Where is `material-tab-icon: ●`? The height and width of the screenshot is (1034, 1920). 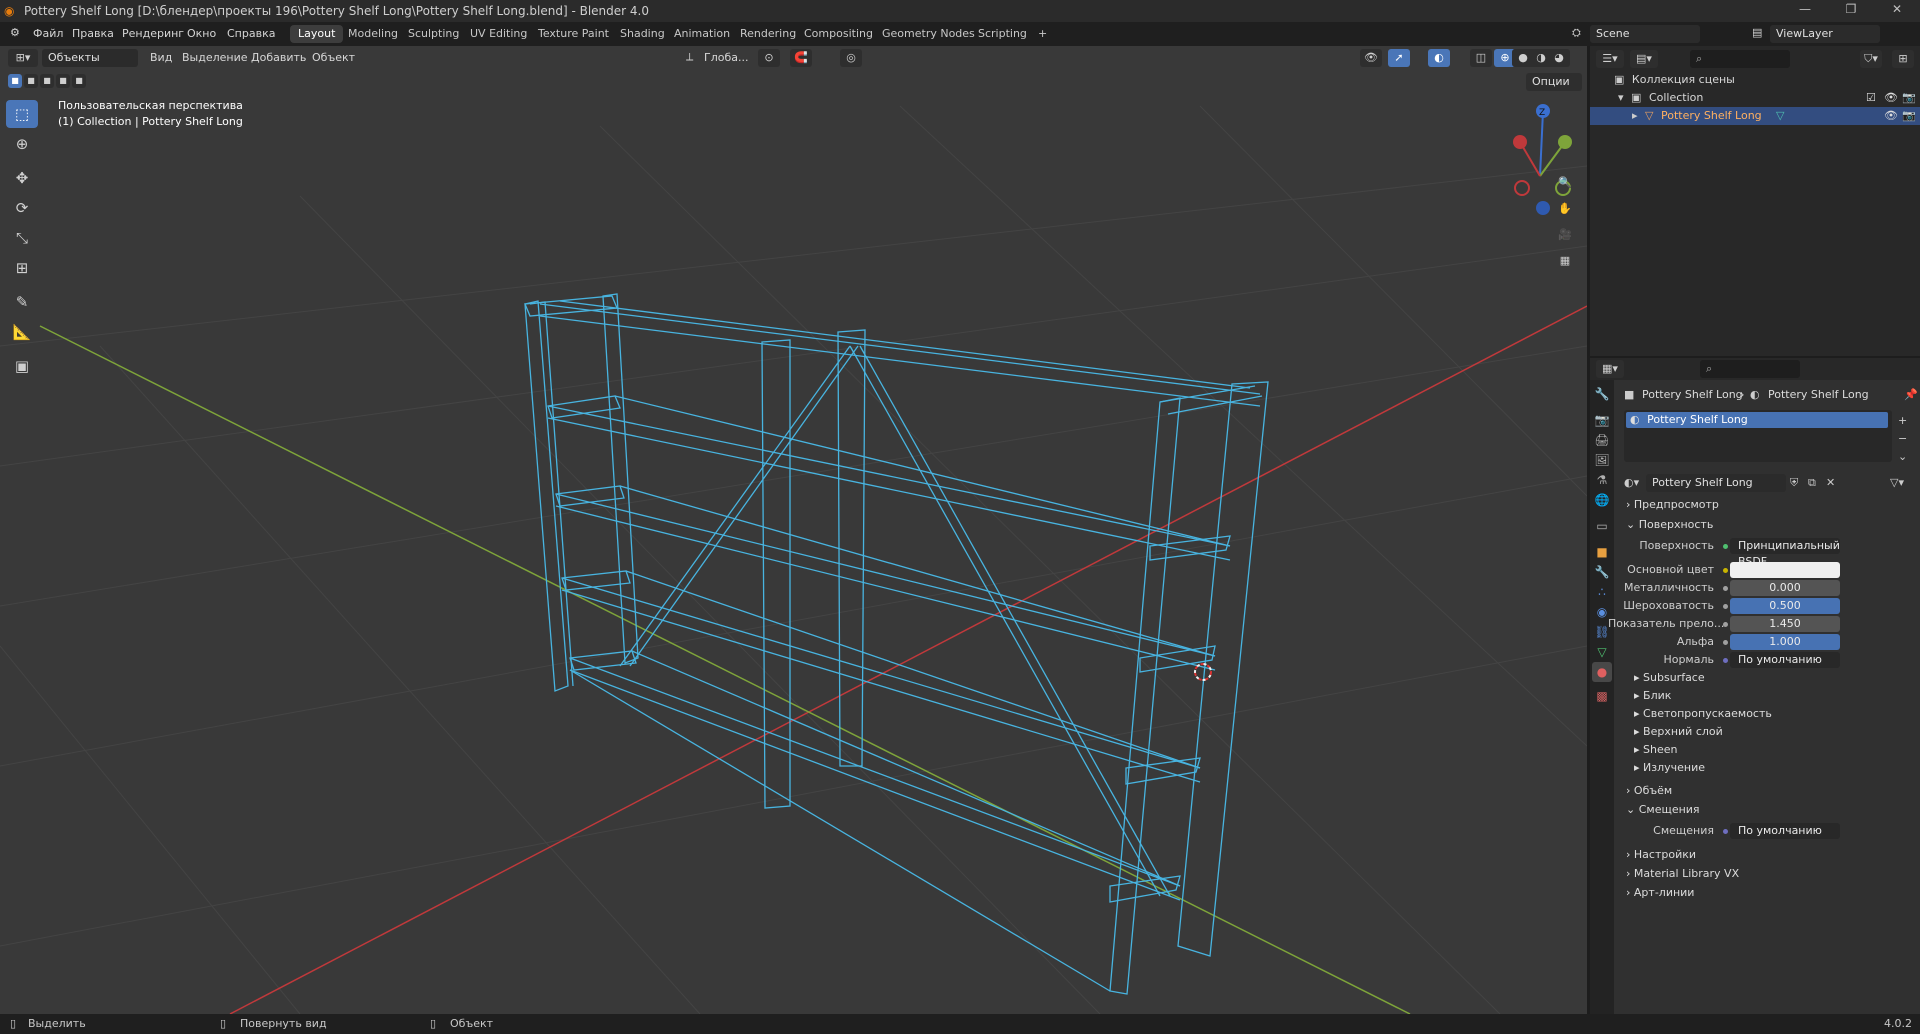 material-tab-icon: ● is located at coordinates (1602, 672).